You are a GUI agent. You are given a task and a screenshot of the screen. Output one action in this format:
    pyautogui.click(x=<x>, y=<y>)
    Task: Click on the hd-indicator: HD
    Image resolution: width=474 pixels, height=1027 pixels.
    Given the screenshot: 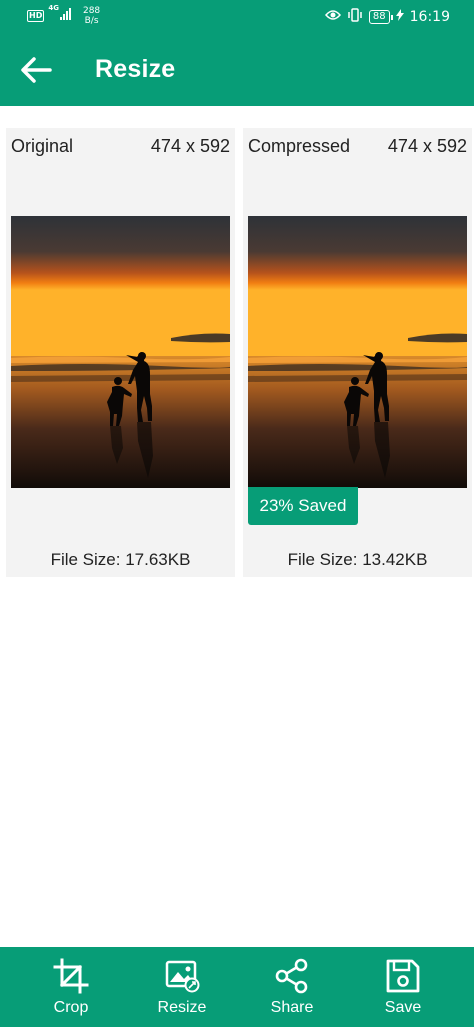 What is the action you would take?
    pyautogui.click(x=36, y=16)
    